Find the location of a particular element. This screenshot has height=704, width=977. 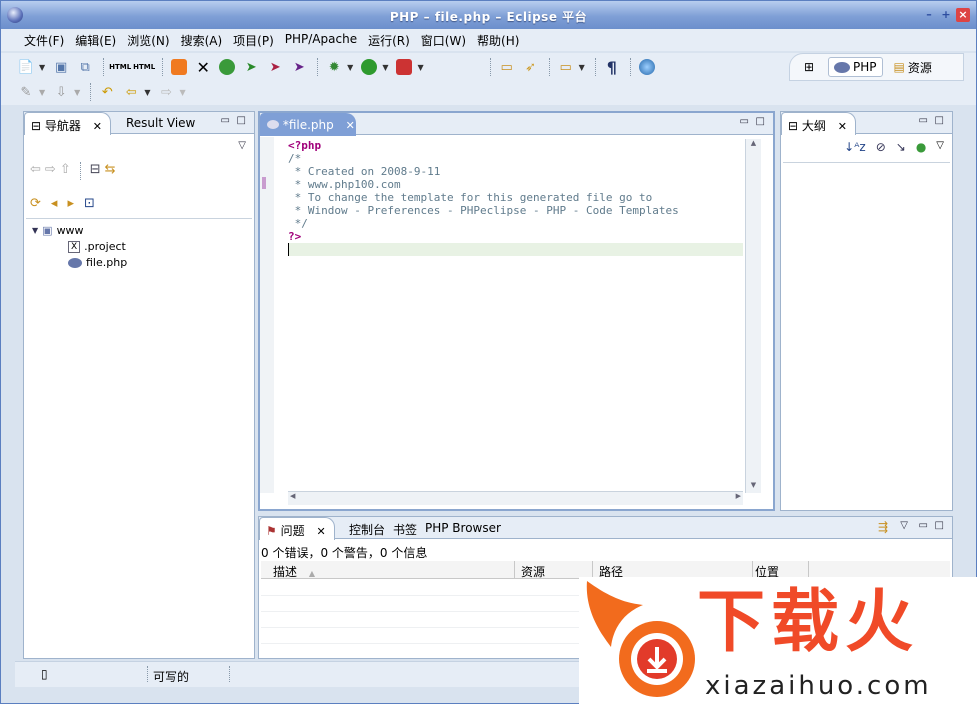

external-tools-dropdown-icon: ▼ is located at coordinates (420, 67).